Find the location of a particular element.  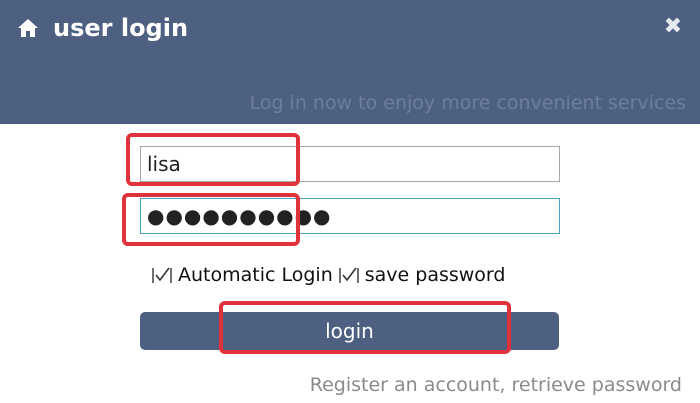

close-icon: ✖ is located at coordinates (673, 27).